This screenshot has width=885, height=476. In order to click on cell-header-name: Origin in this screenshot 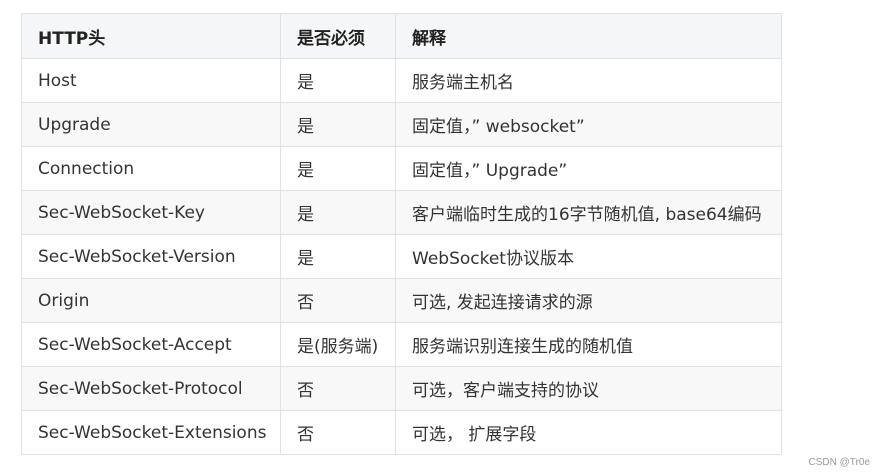, I will do `click(151, 300)`.